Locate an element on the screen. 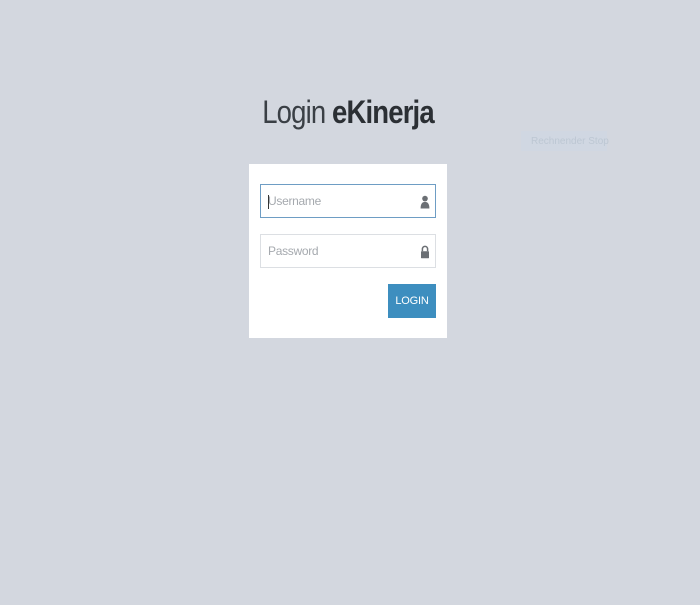 This screenshot has height=605, width=700. faded-badge: Rechnender Stop is located at coordinates (565, 141).